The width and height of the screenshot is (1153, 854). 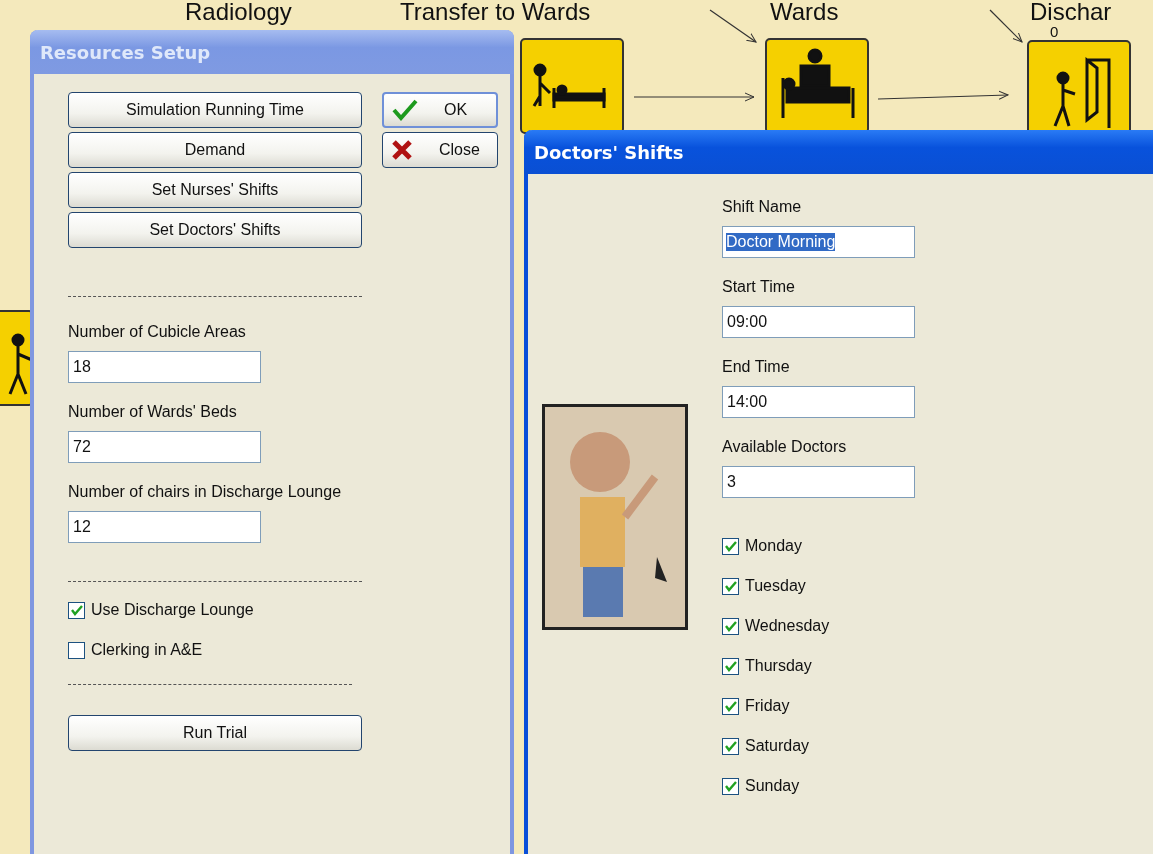 I want to click on number-field: 18, so click(x=164, y=367).